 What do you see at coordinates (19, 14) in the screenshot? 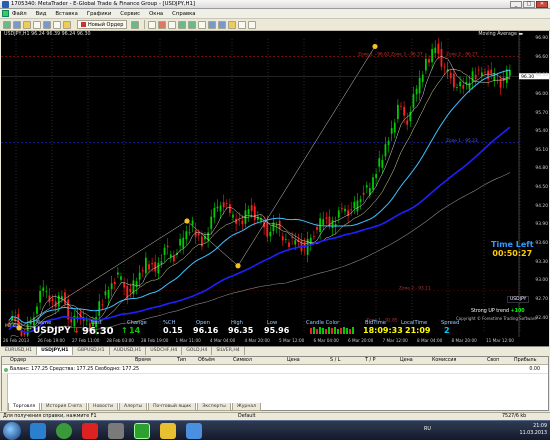
I see `menu-file: Файл` at bounding box center [19, 14].